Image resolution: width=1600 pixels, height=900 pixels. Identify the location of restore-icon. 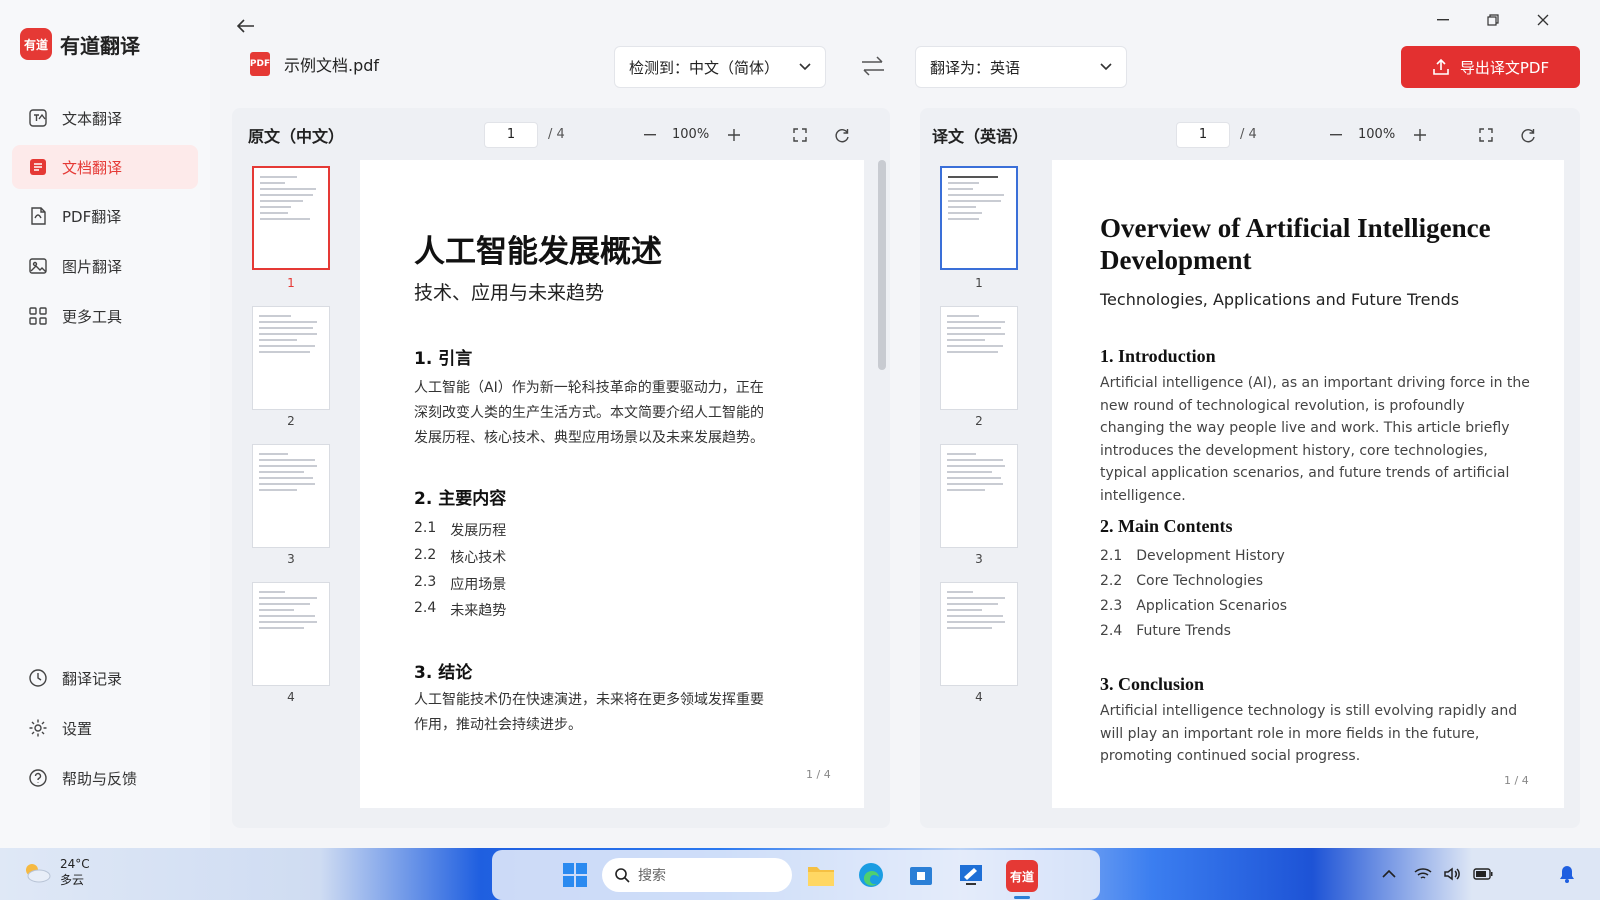
(1493, 20).